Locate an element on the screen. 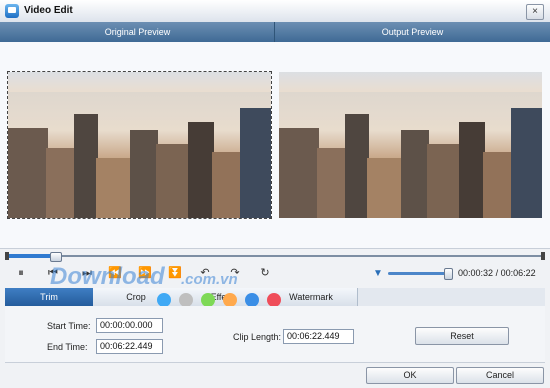  flip-icon: ↻ is located at coordinates (265, 273).